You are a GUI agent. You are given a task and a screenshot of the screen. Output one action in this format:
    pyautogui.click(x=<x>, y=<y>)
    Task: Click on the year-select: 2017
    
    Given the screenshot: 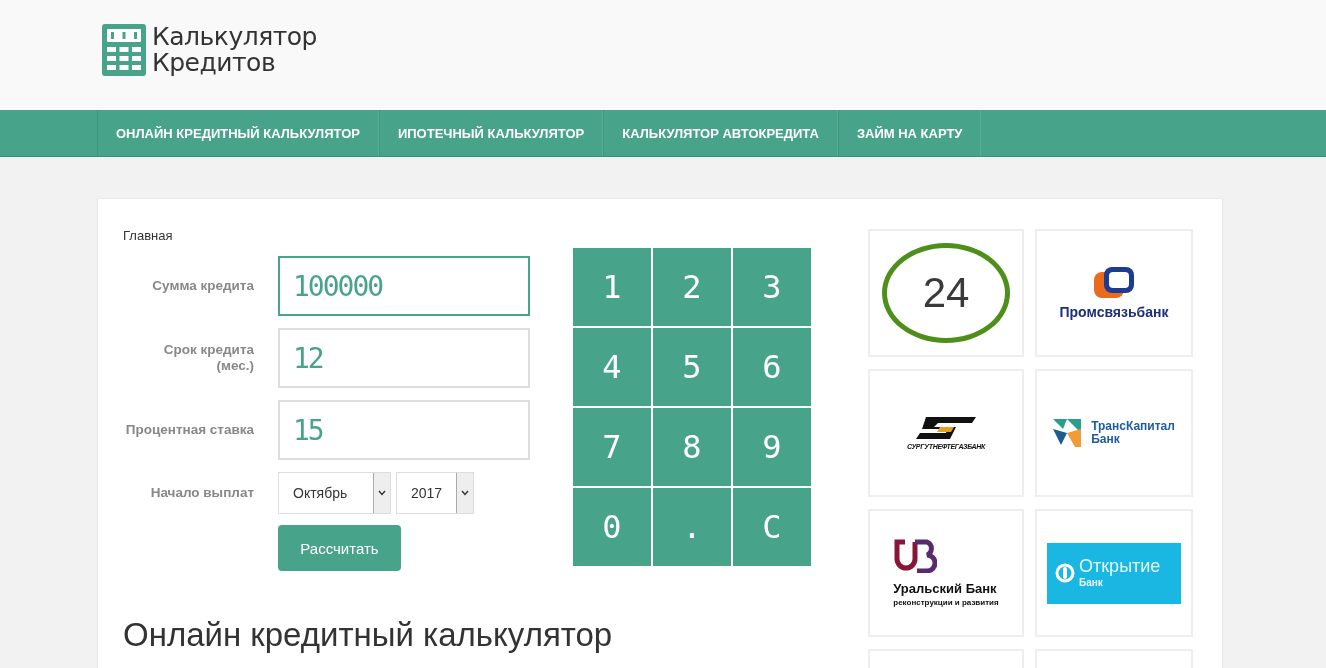 What is the action you would take?
    pyautogui.click(x=435, y=493)
    